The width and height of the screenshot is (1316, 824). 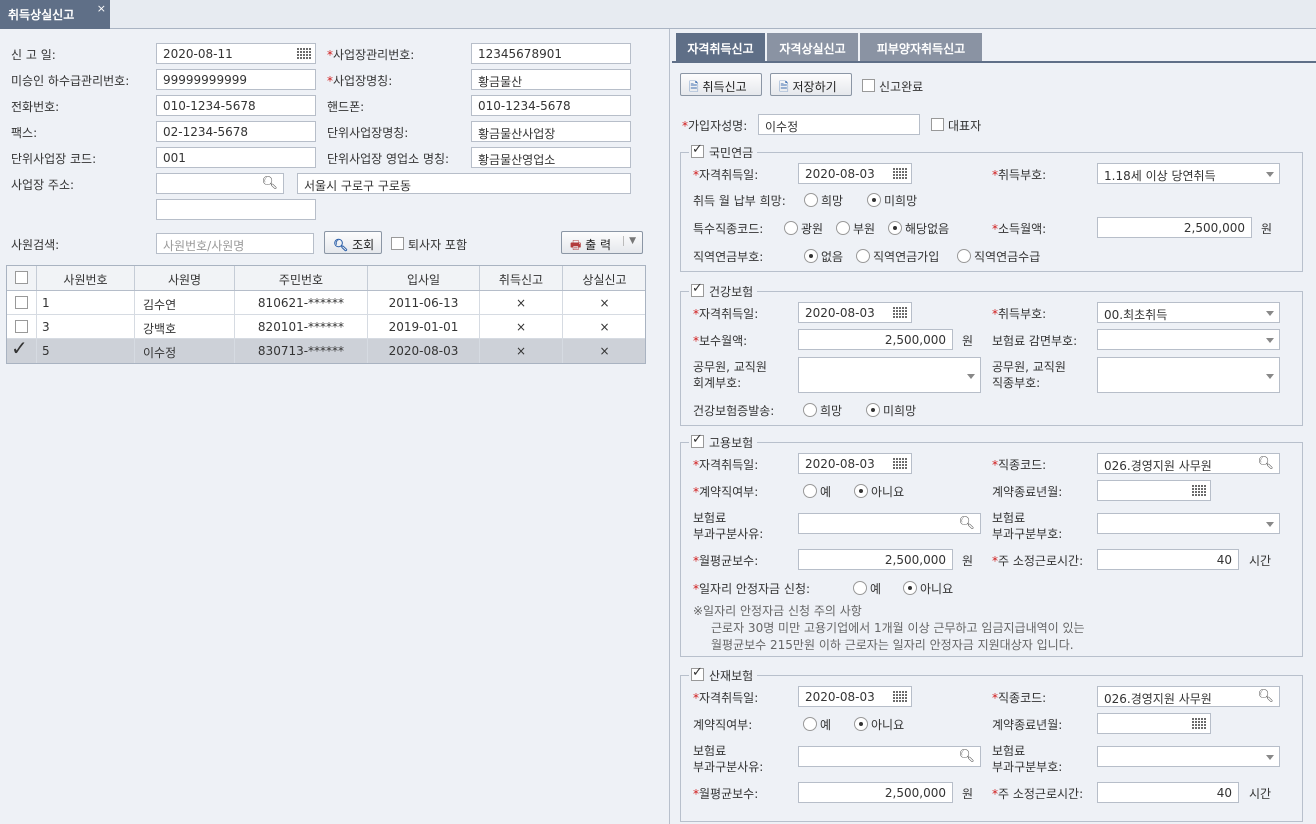 I want to click on miner-radio, so click(x=791, y=228).